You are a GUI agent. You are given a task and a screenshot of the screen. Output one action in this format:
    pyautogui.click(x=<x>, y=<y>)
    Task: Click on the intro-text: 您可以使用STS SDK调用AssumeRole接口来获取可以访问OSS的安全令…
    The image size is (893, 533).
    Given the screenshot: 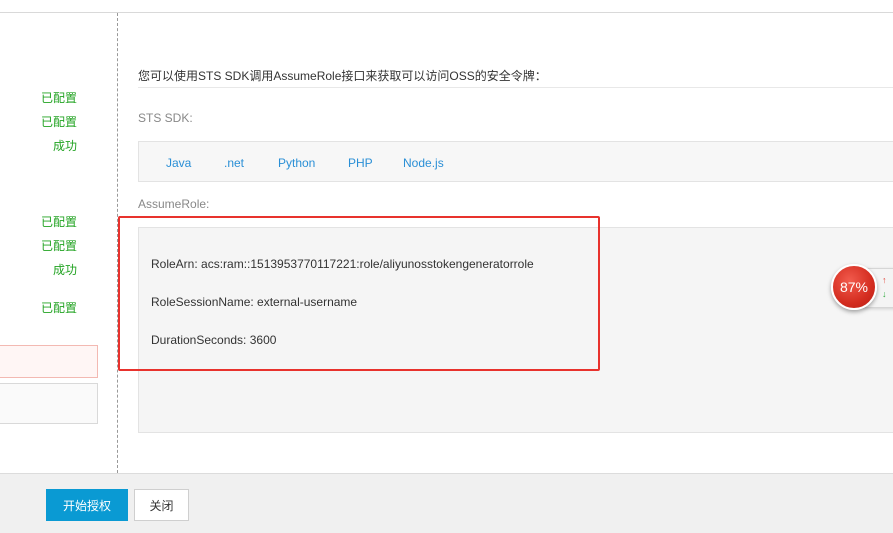 What is the action you would take?
    pyautogui.click(x=342, y=76)
    